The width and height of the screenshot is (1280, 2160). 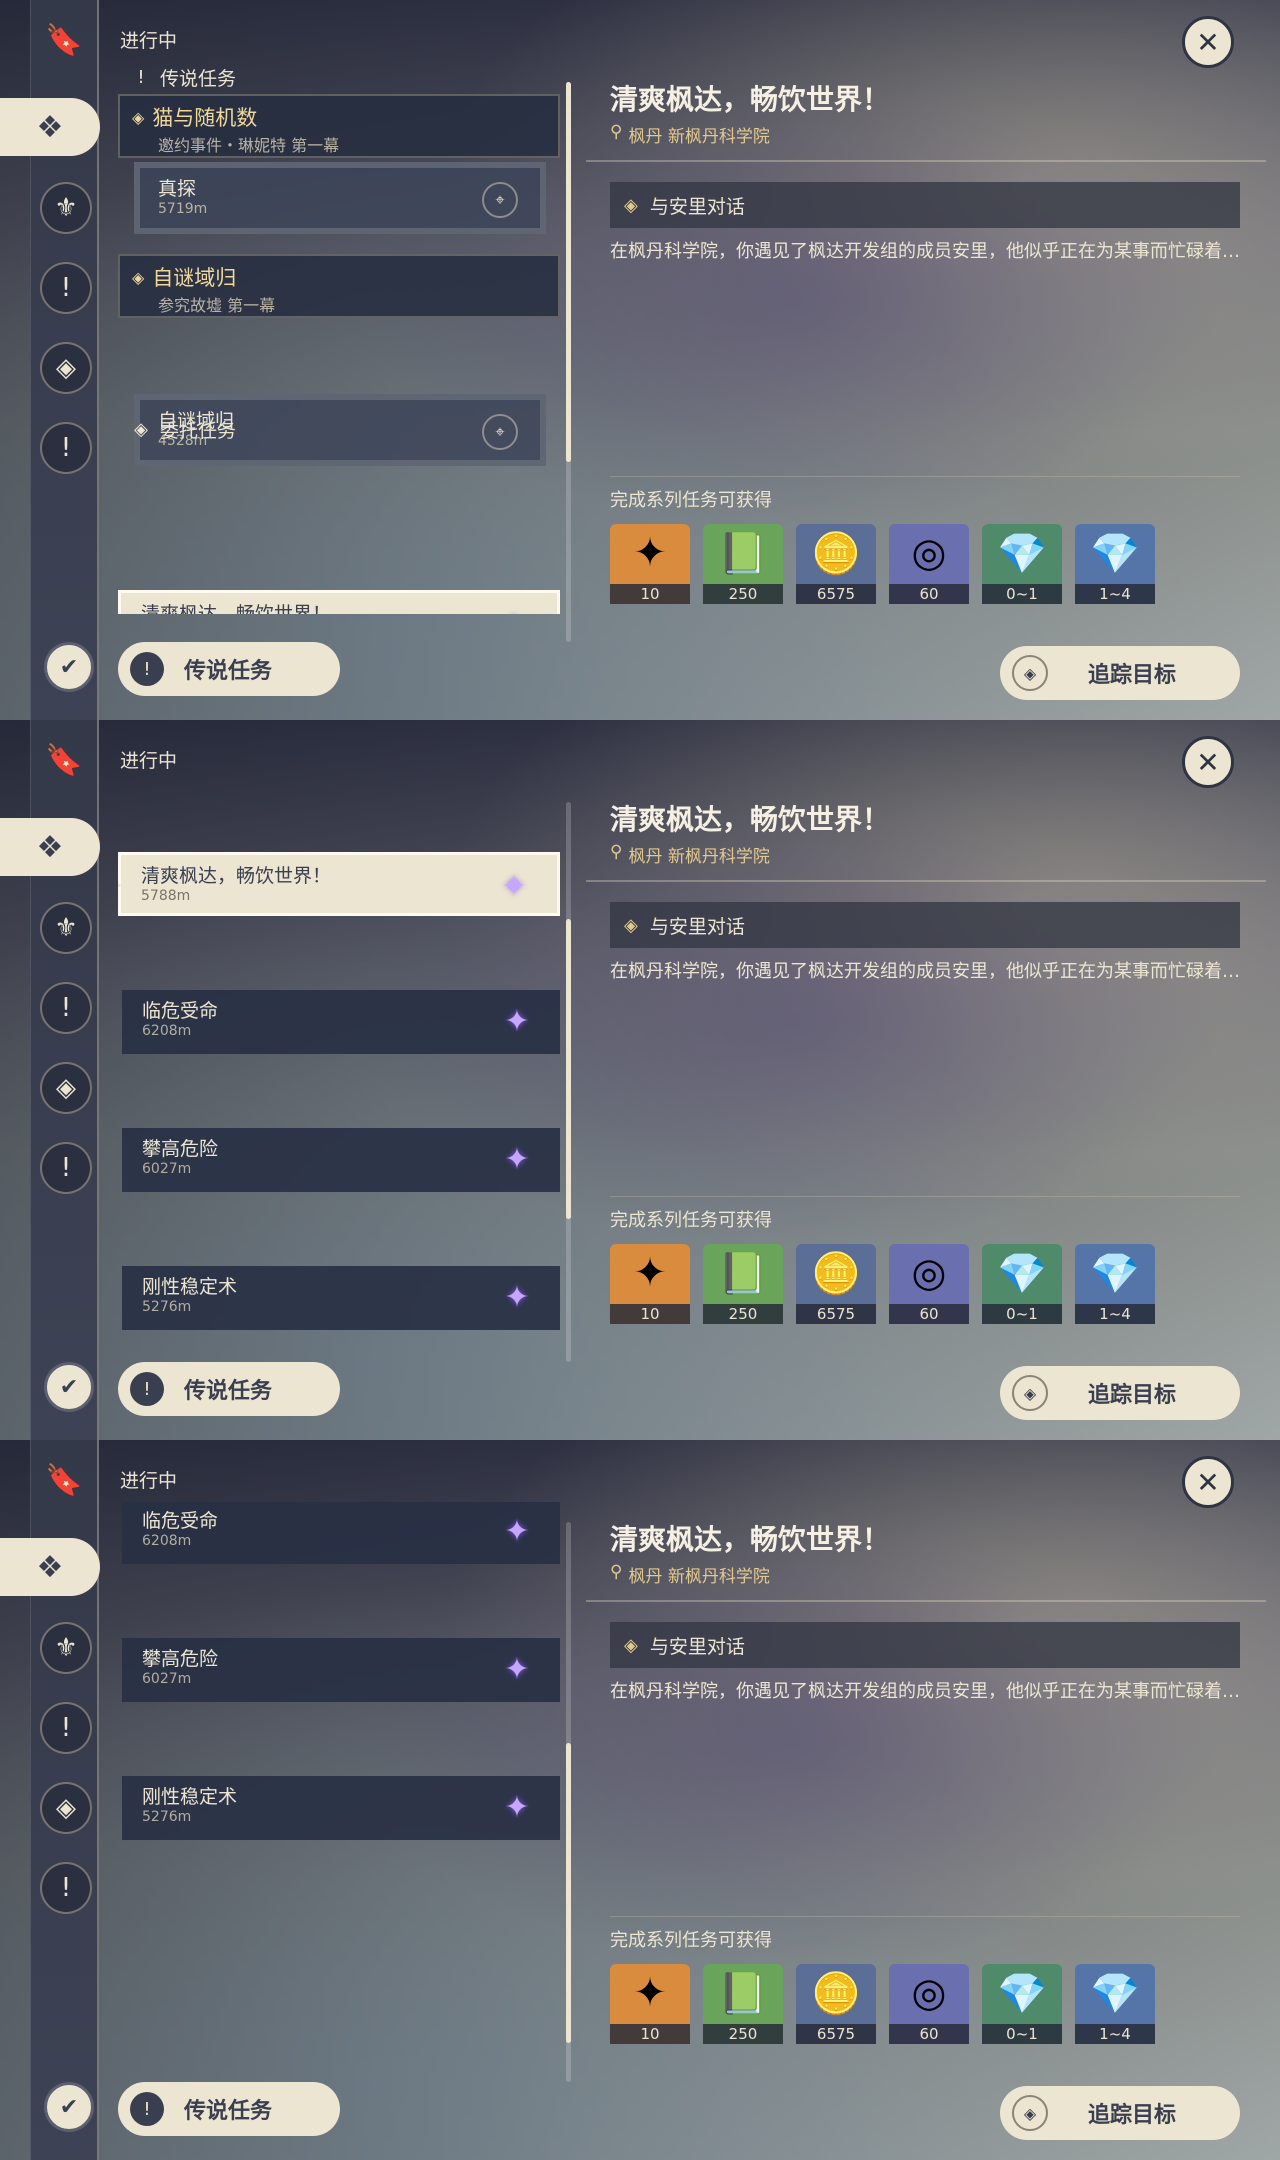 I want to click on location-pin-icon: ⌖, so click(x=500, y=200).